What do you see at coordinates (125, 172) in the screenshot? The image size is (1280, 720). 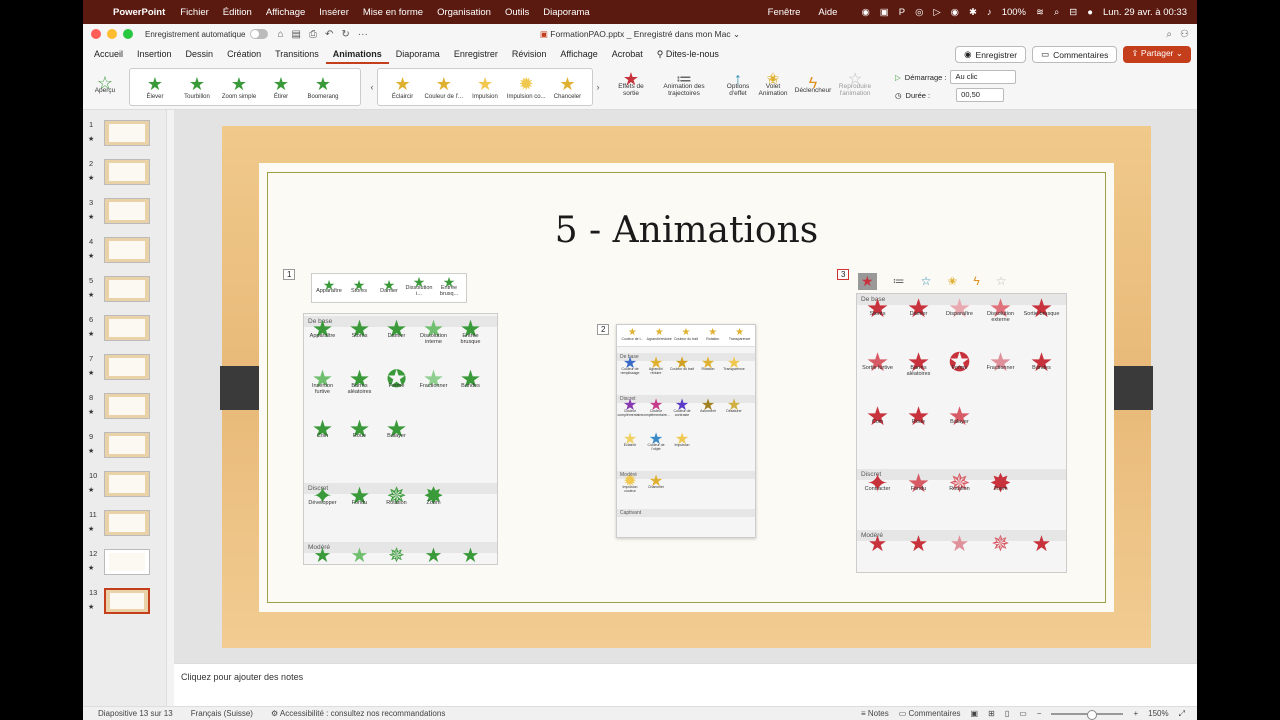 I see `slide-thumbnail: 2 ★` at bounding box center [125, 172].